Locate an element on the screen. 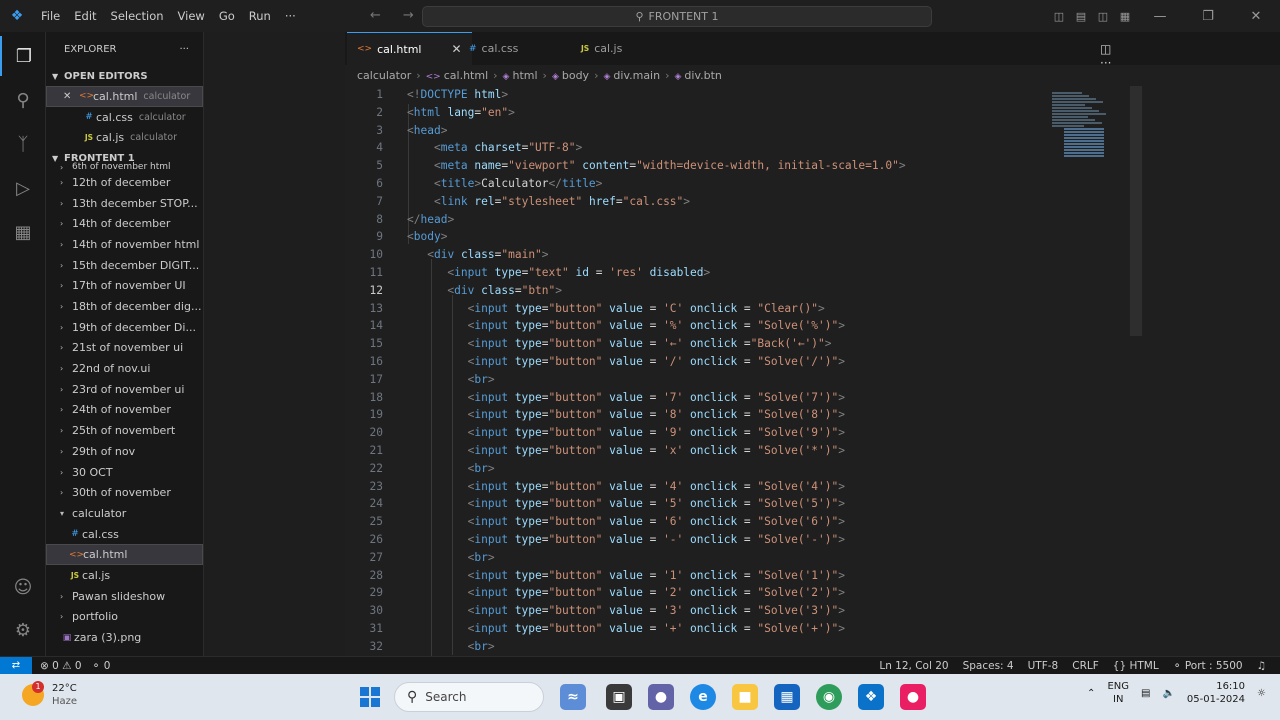 The height and width of the screenshot is (720, 1280). indentation: Spaces: 4 is located at coordinates (988, 666).